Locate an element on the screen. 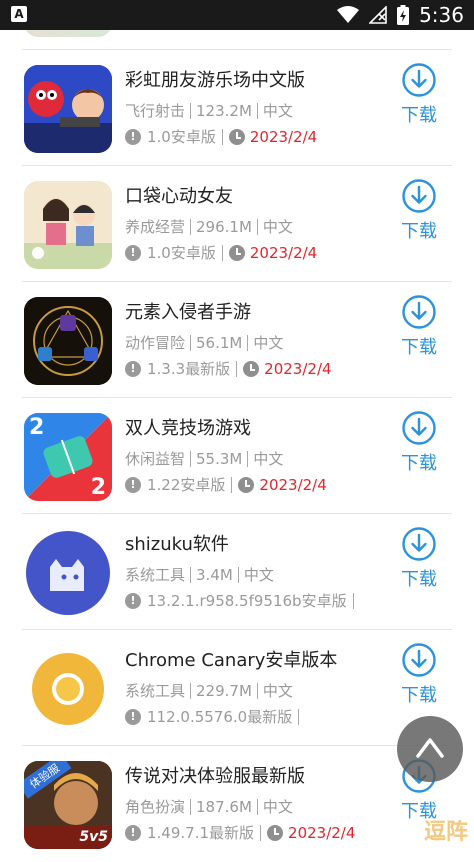 This screenshot has width=474, height=862. app-meta: 养成经营 296.1M 中文 is located at coordinates (209, 226).